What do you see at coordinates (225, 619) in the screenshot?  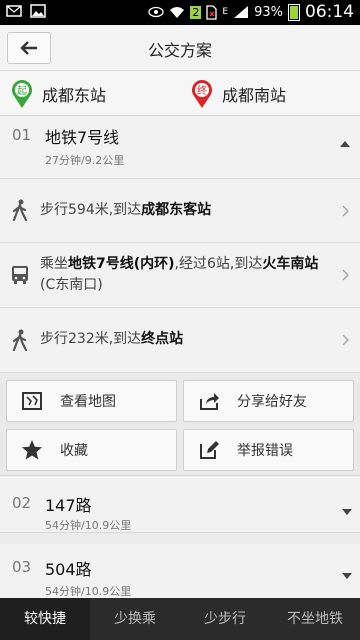 I see `tab-less-walking: 少步行` at bounding box center [225, 619].